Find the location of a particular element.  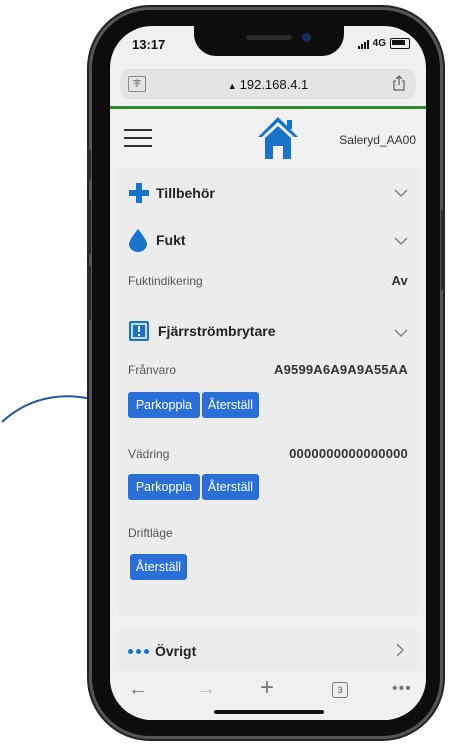

dots-icon is located at coordinates (138, 651).